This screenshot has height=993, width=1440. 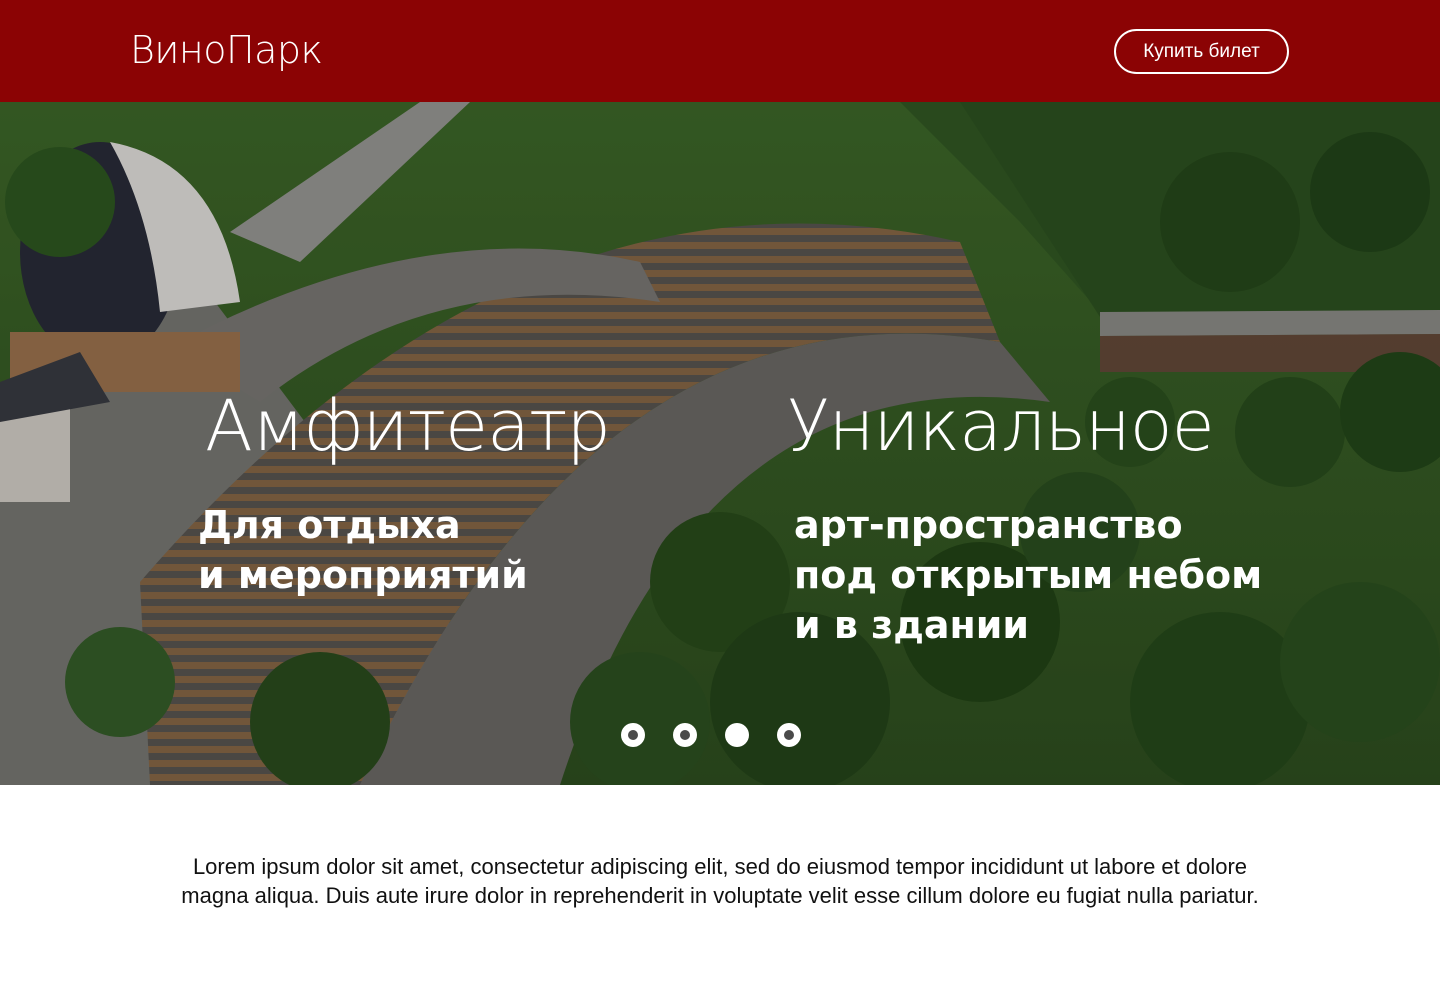 I want to click on hero-left-line-1: Для отдыха, so click(x=329, y=525).